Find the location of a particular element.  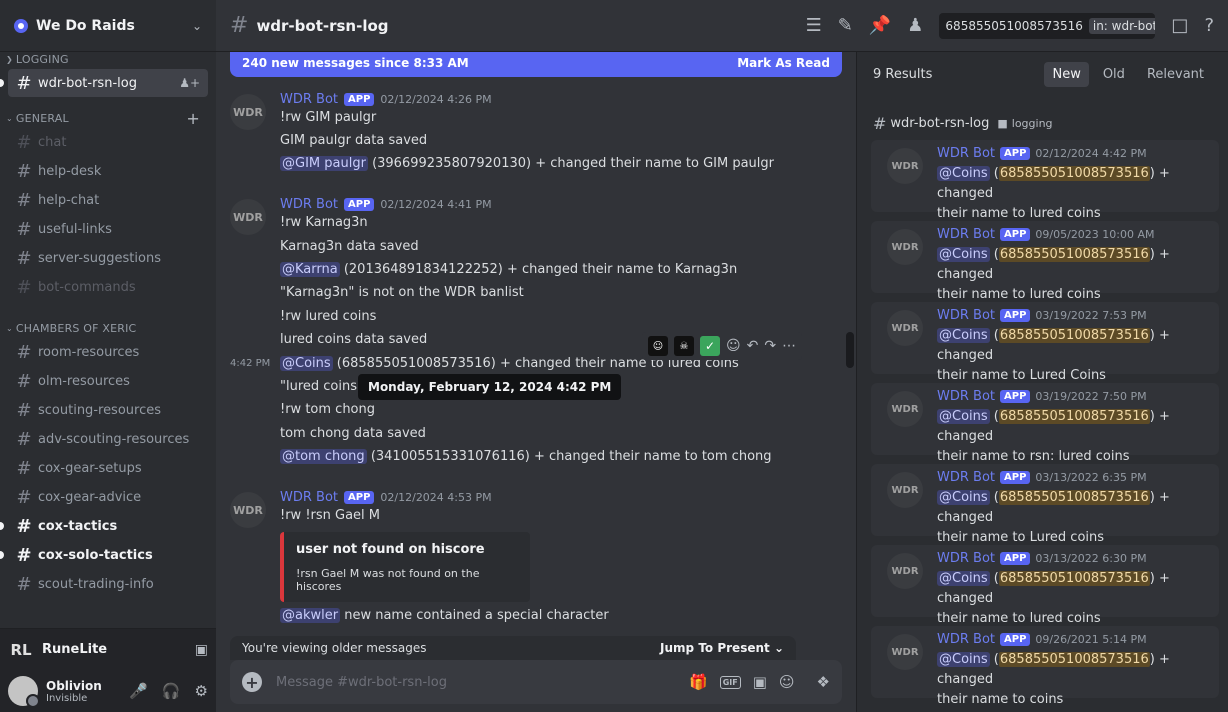

threads-icon: ☰ is located at coordinates (814, 25).